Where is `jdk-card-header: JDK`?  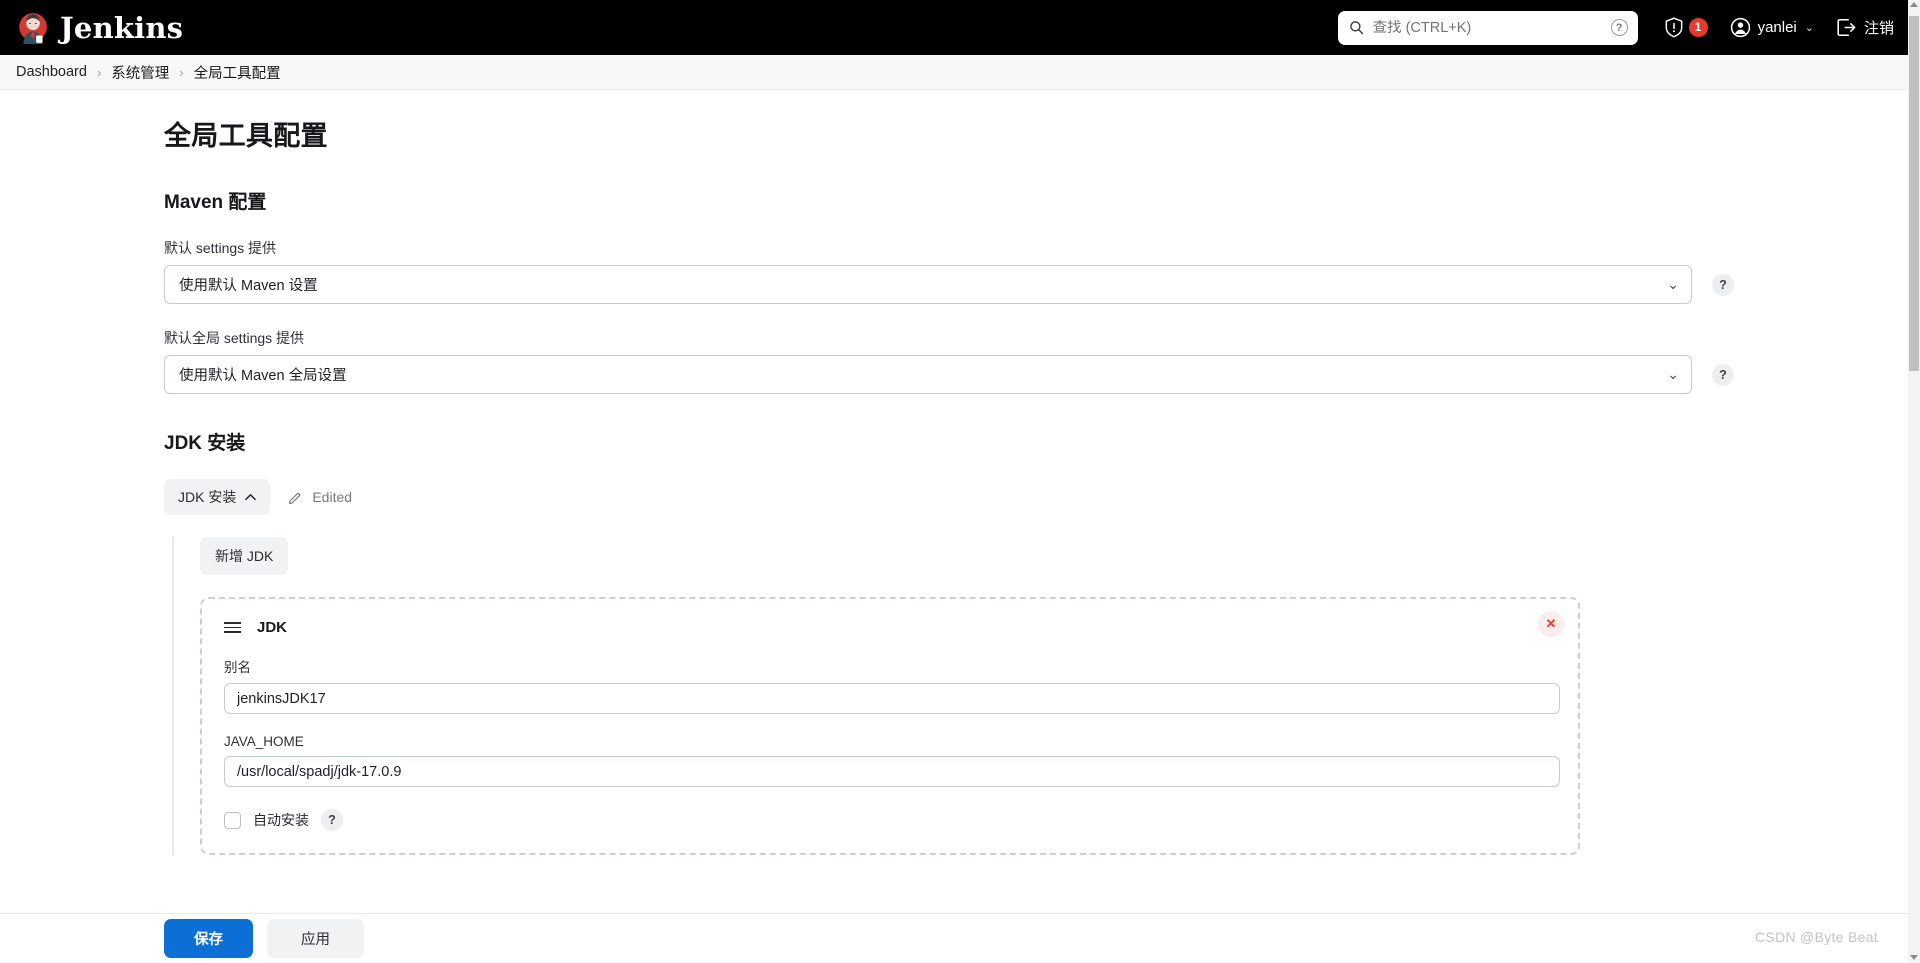
jdk-card-header: JDK is located at coordinates (890, 627).